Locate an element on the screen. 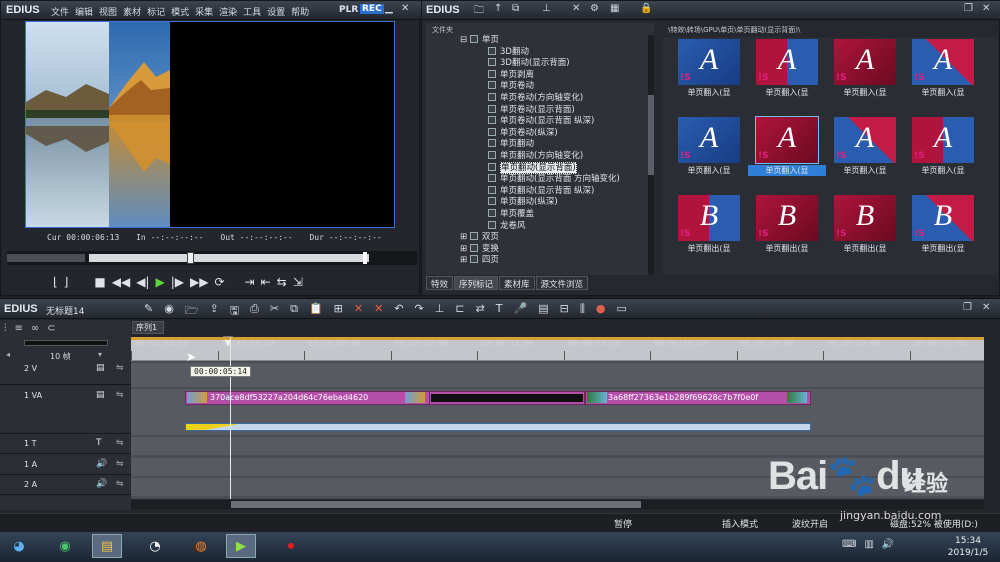 The width and height of the screenshot is (1000, 562). set-out-icon: ⌋ is located at coordinates (66, 282).